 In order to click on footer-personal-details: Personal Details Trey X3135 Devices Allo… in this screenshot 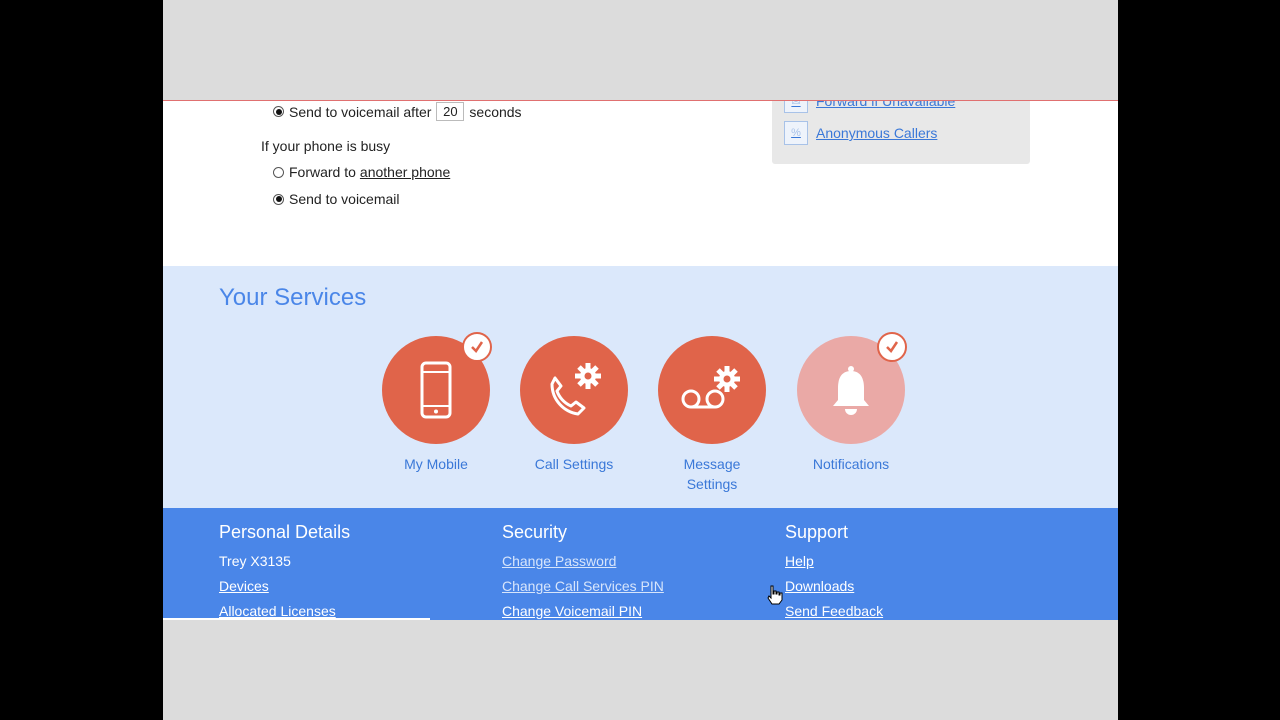, I will do `click(284, 571)`.